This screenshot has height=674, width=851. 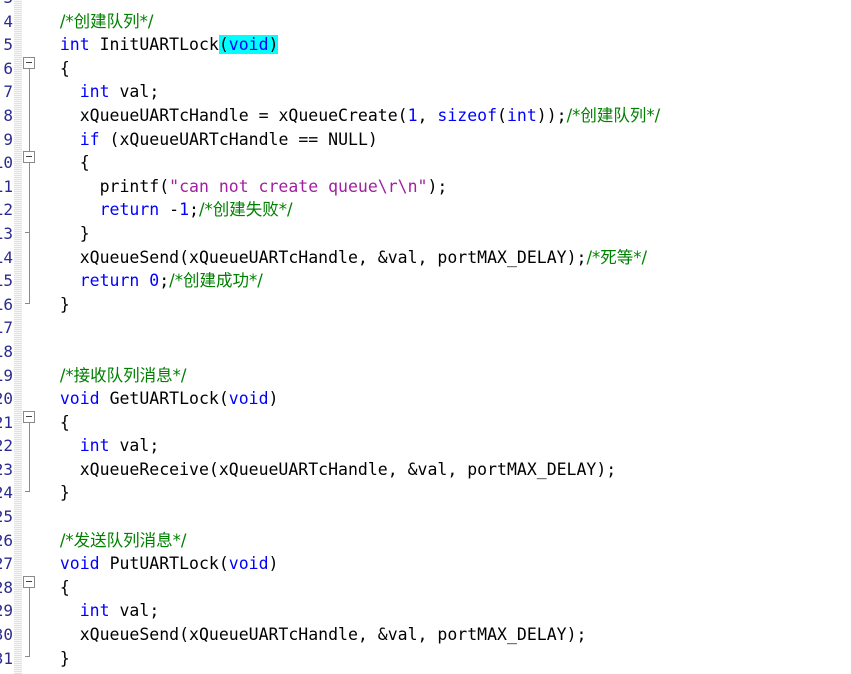 I want to click on comment-token: /*接收队列消息*/, so click(x=123, y=375).